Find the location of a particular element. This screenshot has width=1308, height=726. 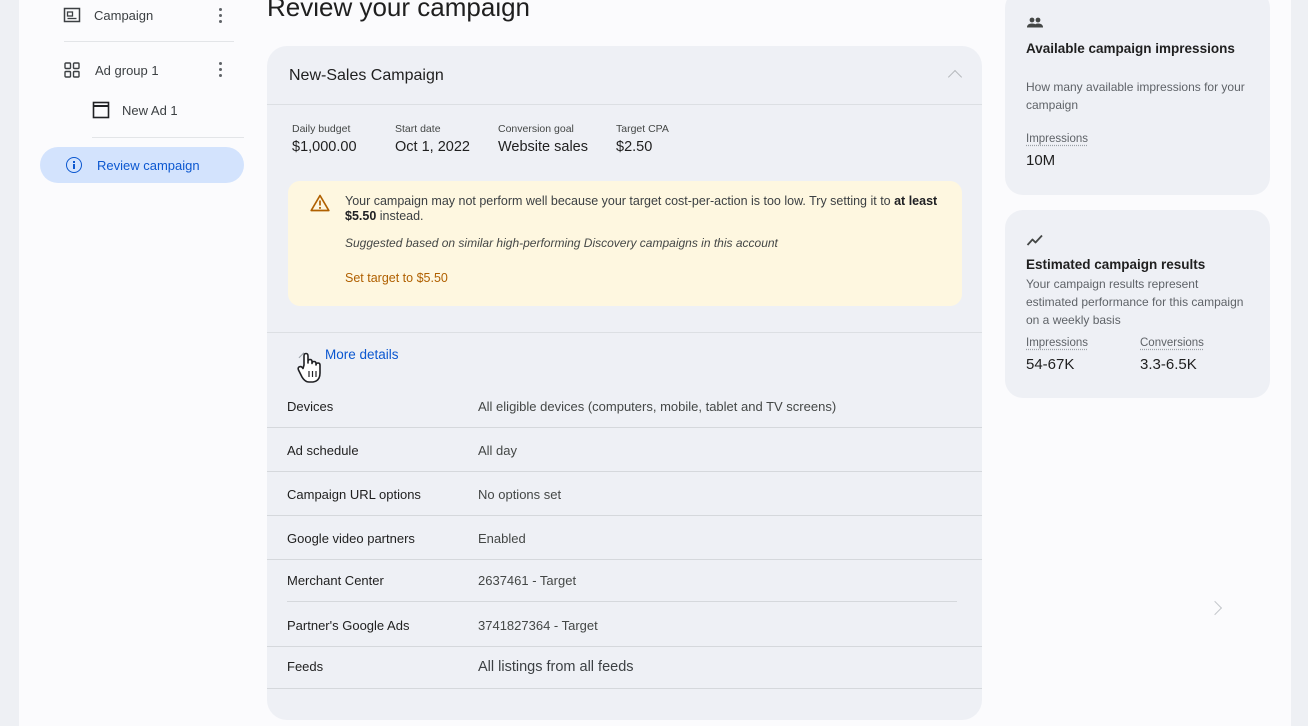

campaign-more-vert-icon is located at coordinates (221, 16).